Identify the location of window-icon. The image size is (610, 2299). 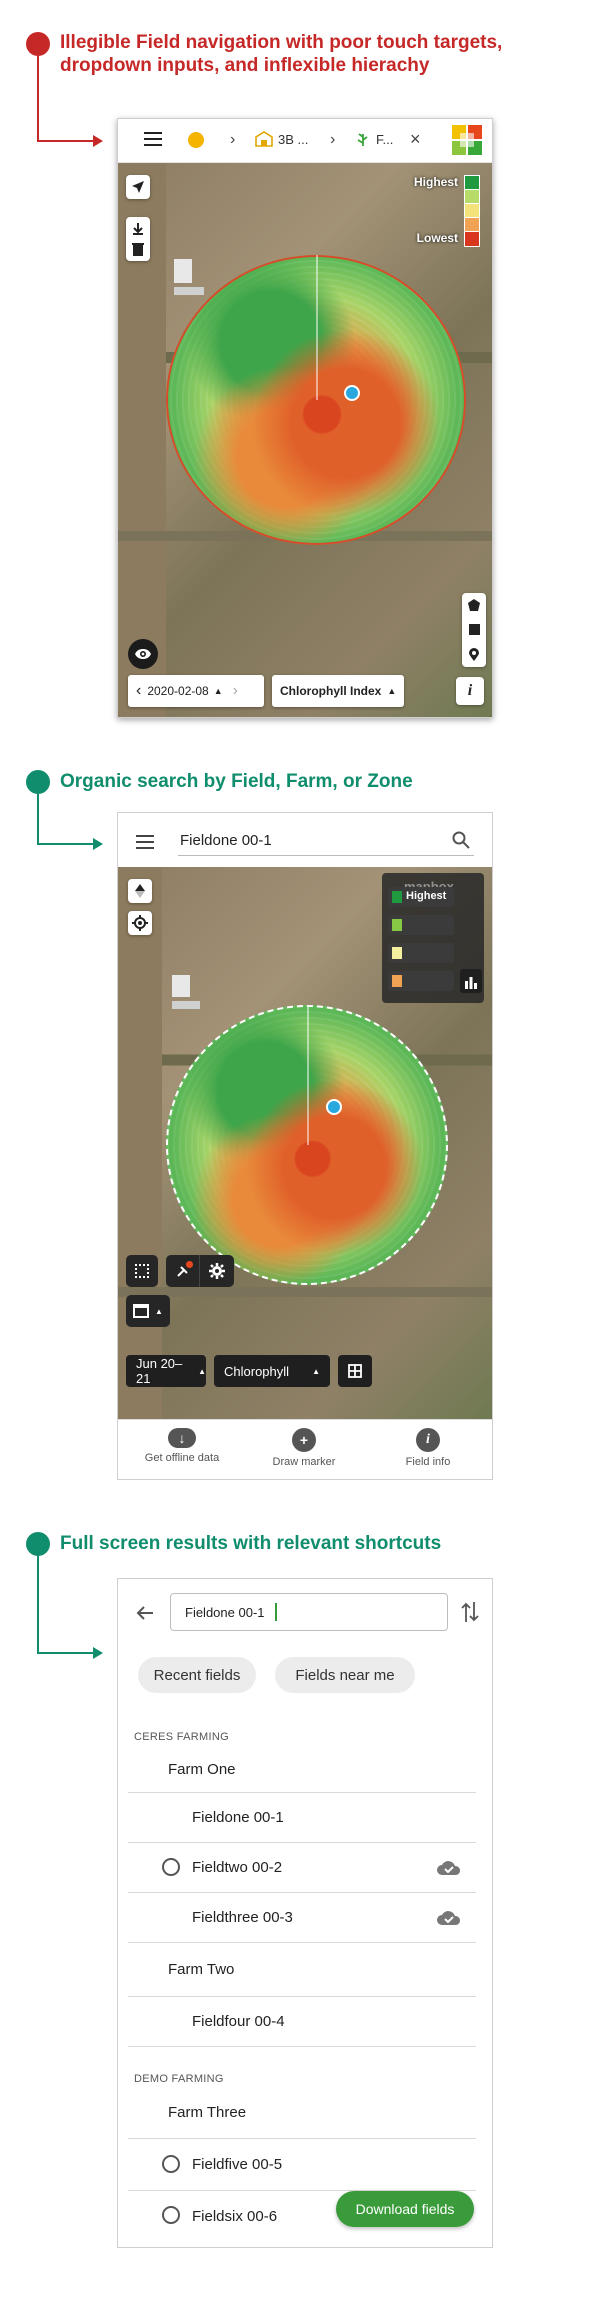
(141, 1311).